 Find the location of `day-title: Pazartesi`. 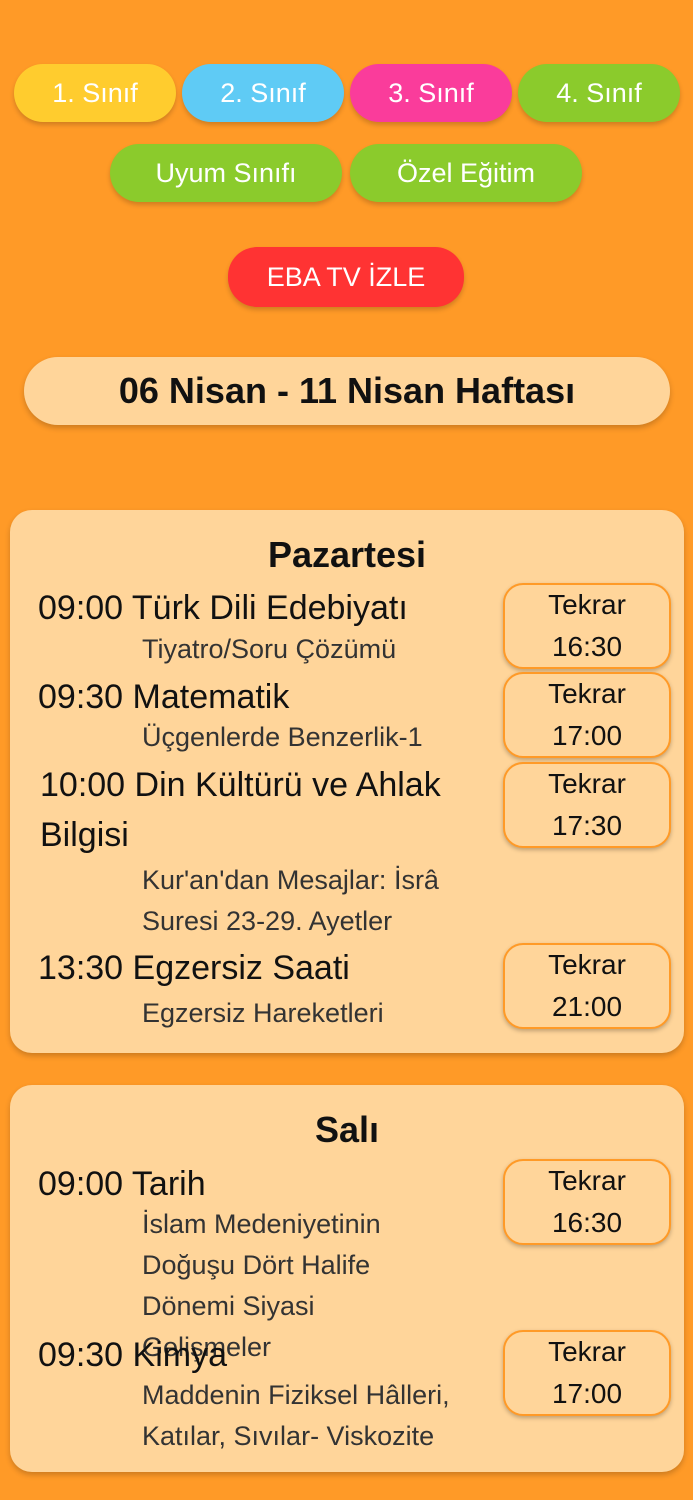

day-title: Pazartesi is located at coordinates (347, 554).